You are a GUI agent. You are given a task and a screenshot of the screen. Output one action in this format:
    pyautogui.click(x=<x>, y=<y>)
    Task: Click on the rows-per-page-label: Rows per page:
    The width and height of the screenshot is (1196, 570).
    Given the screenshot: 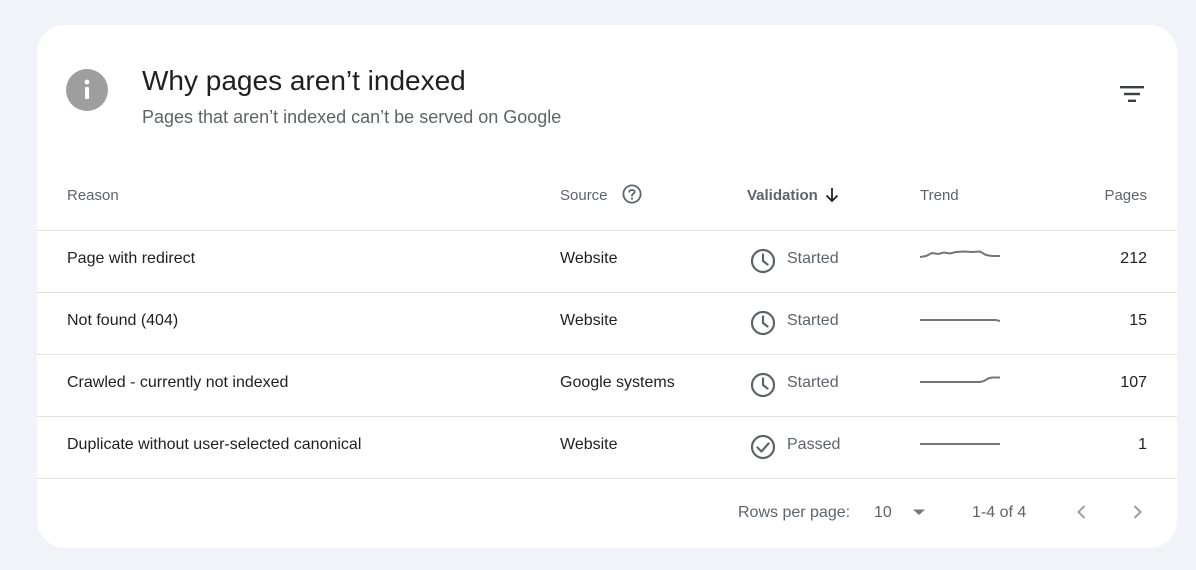 What is the action you would take?
    pyautogui.click(x=794, y=512)
    